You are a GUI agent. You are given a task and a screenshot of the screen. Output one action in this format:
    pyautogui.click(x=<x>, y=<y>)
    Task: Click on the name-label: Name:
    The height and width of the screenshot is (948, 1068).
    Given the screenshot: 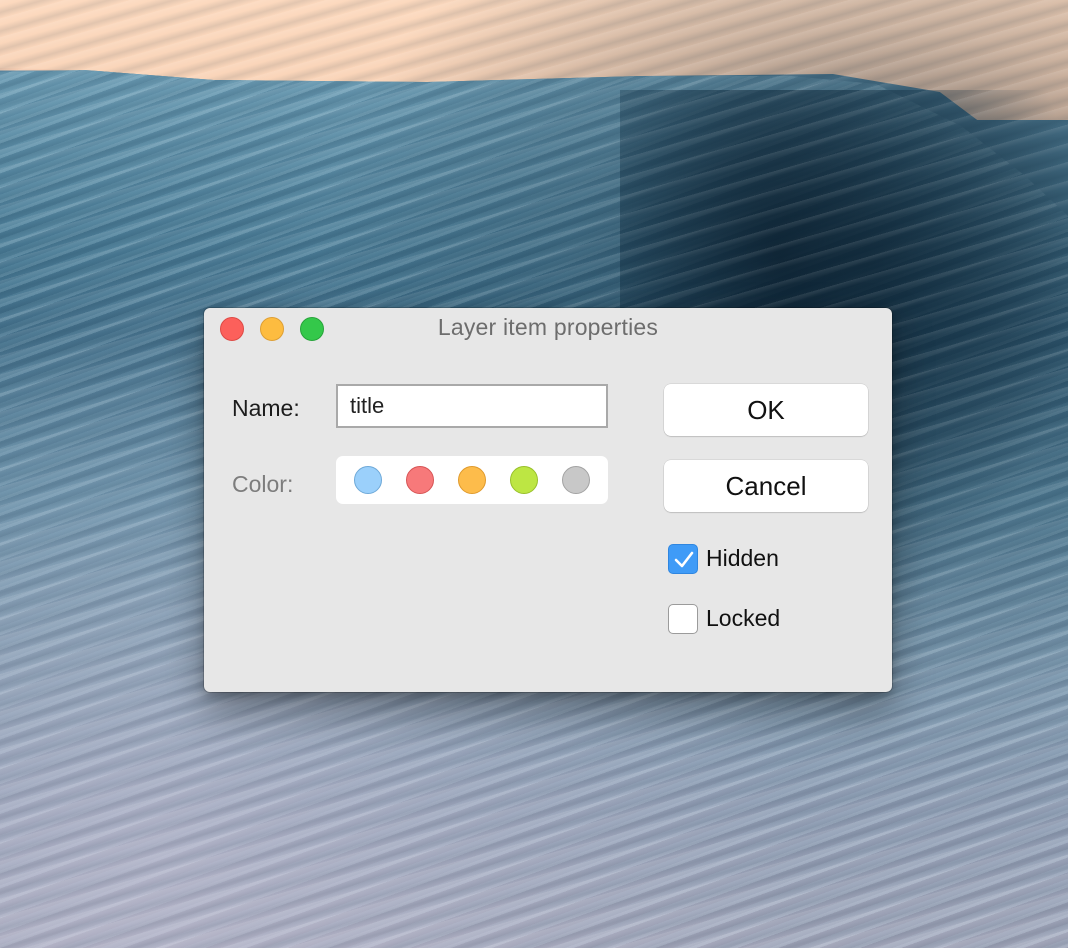 What is the action you would take?
    pyautogui.click(x=266, y=408)
    